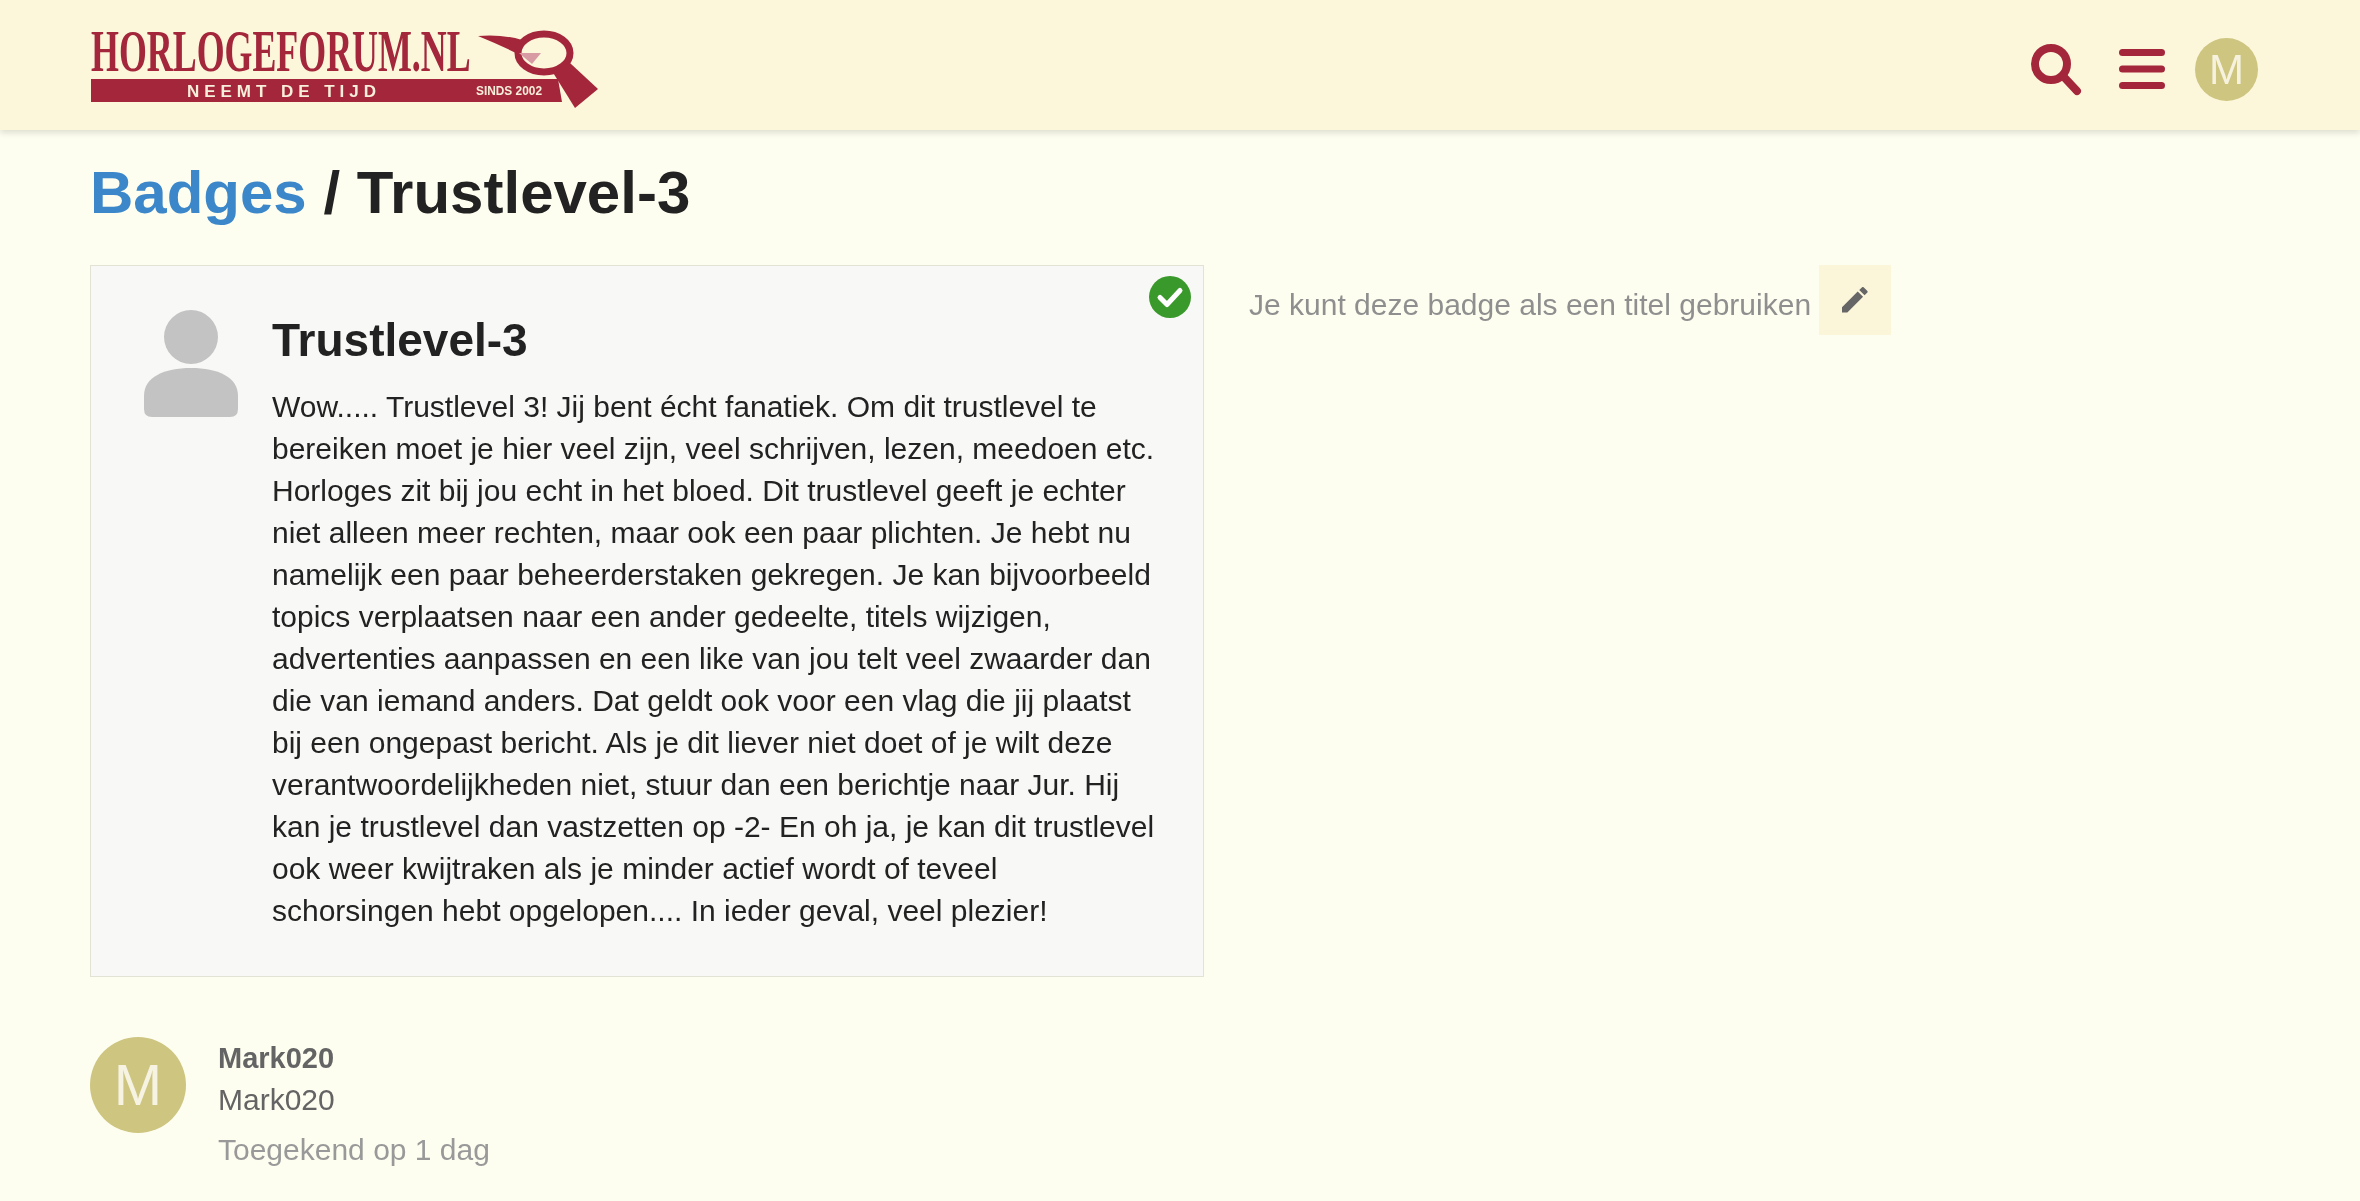 Image resolution: width=2360 pixels, height=1201 pixels. Describe the element at coordinates (276, 1100) in the screenshot. I see `user-full-name: Mark020` at that location.